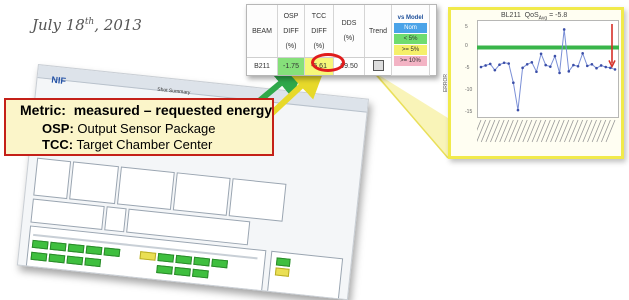 The width and height of the screenshot is (629, 300). Describe the element at coordinates (291, 31) in the screenshot. I see `col-header-osp: OSP DIFF (%)` at that location.